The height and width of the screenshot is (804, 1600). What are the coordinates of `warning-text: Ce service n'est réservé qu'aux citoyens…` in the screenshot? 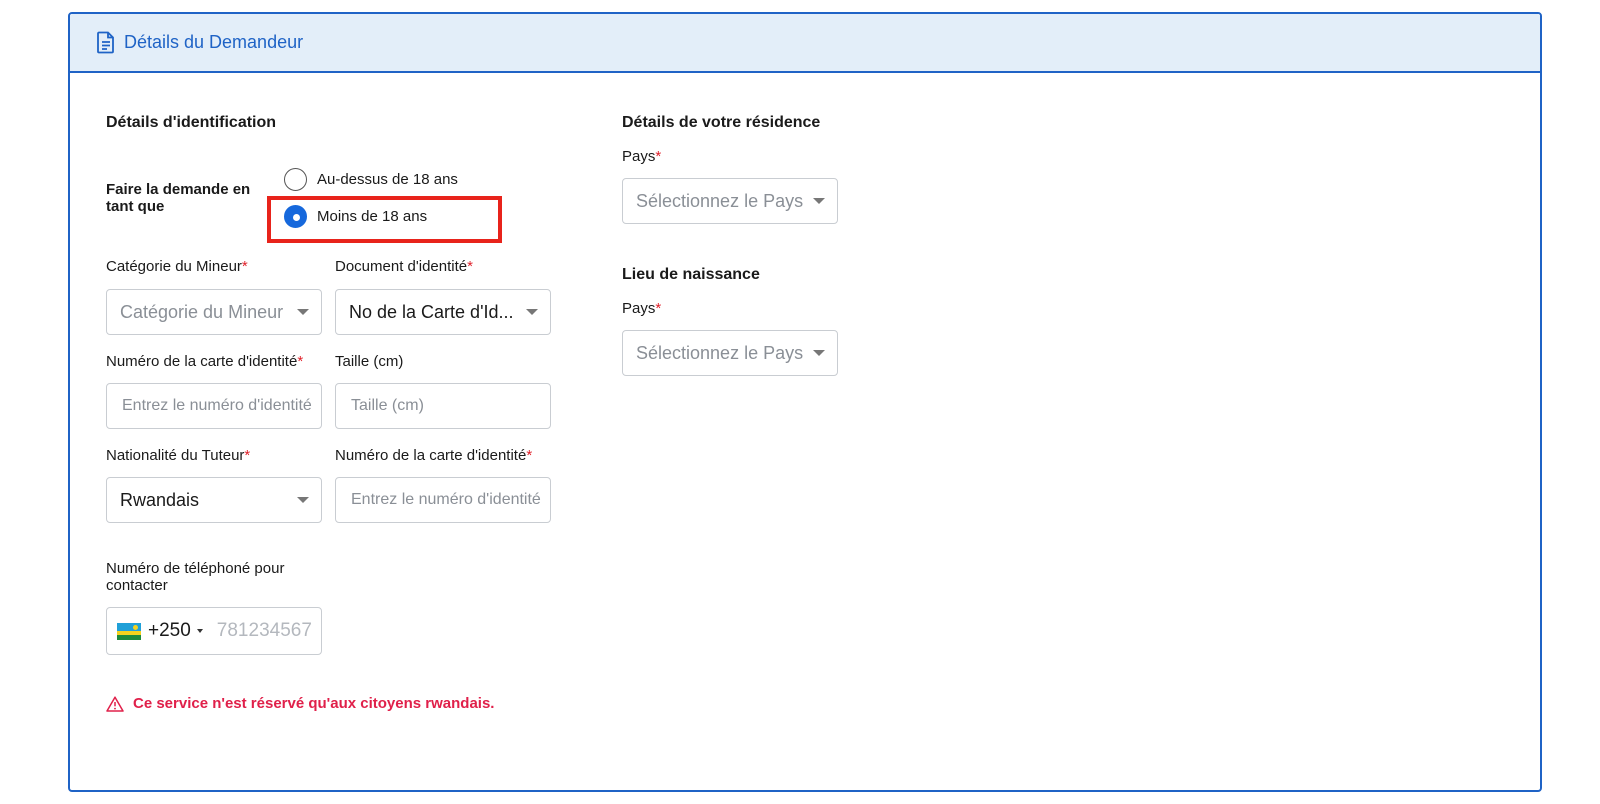 It's located at (314, 703).